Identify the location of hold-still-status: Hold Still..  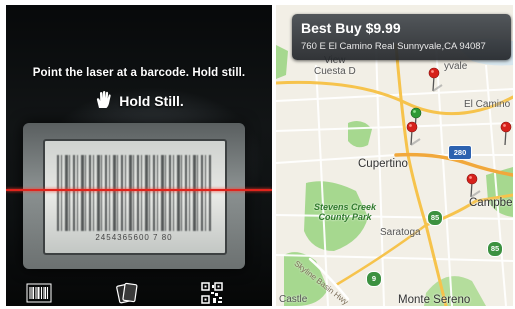
(139, 100).